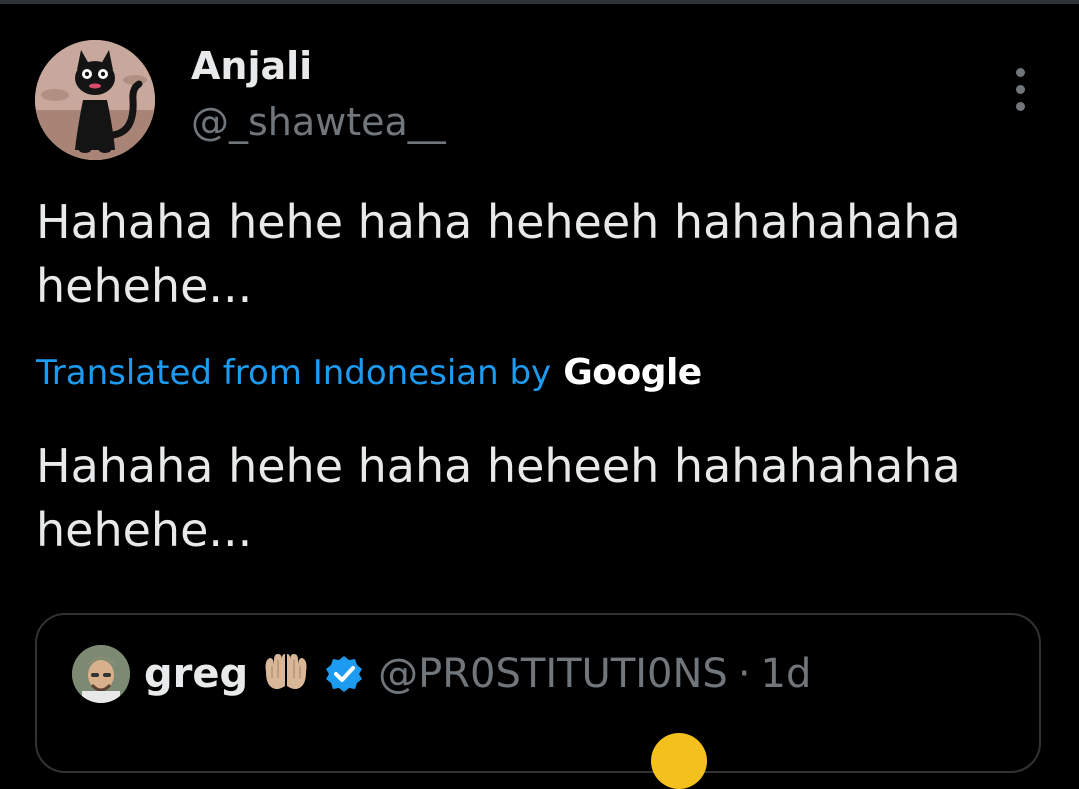 The height and width of the screenshot is (789, 1079). Describe the element at coordinates (539, 2) in the screenshot. I see `top-divider` at that location.